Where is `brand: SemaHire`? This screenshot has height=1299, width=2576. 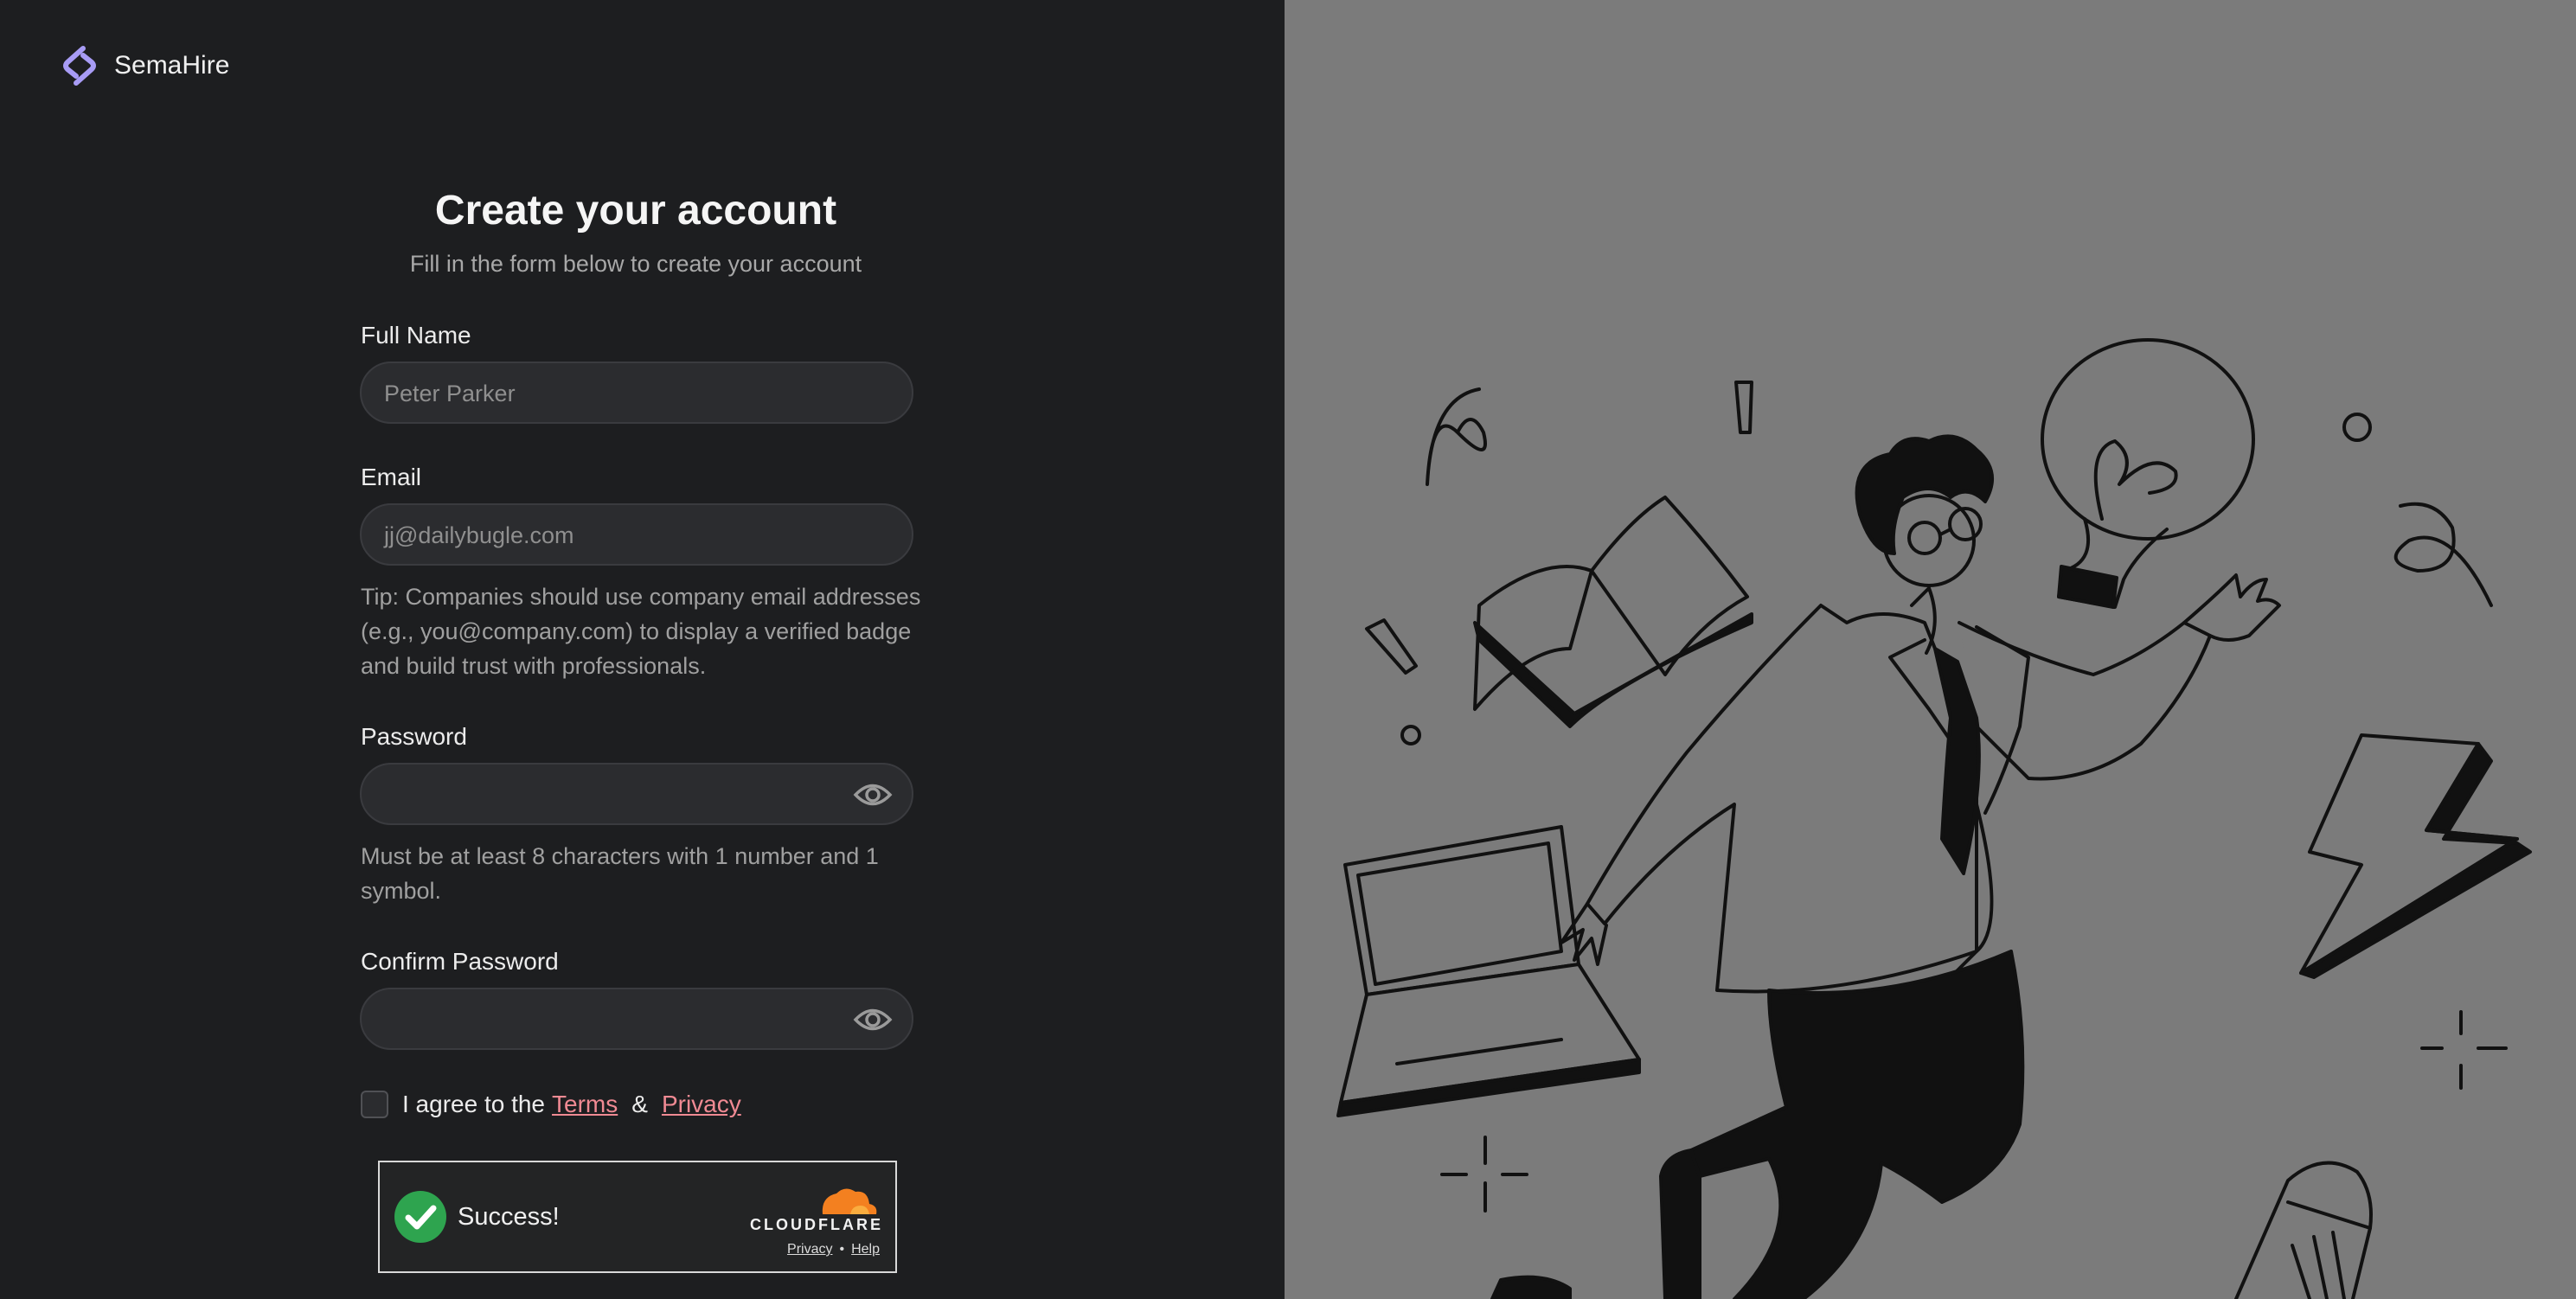
brand: SemaHire is located at coordinates (143, 65).